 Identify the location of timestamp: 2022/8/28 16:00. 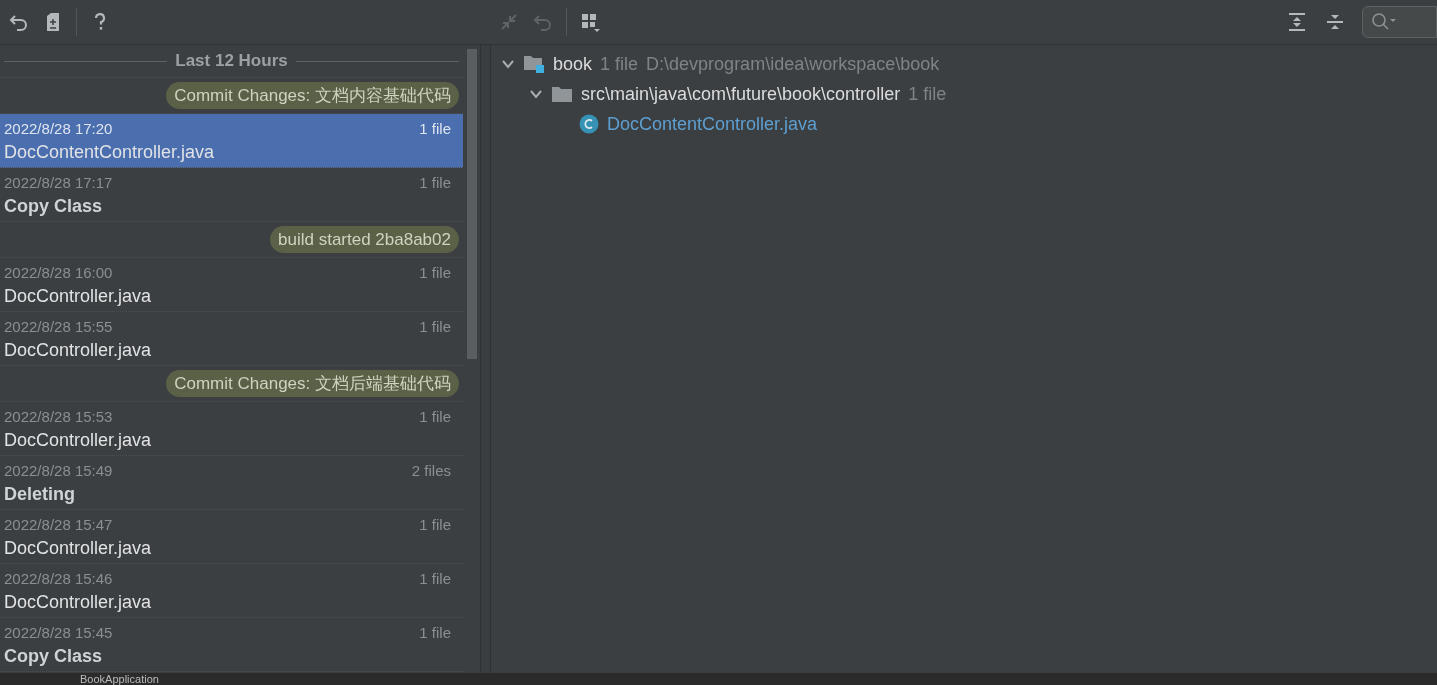
(58, 273).